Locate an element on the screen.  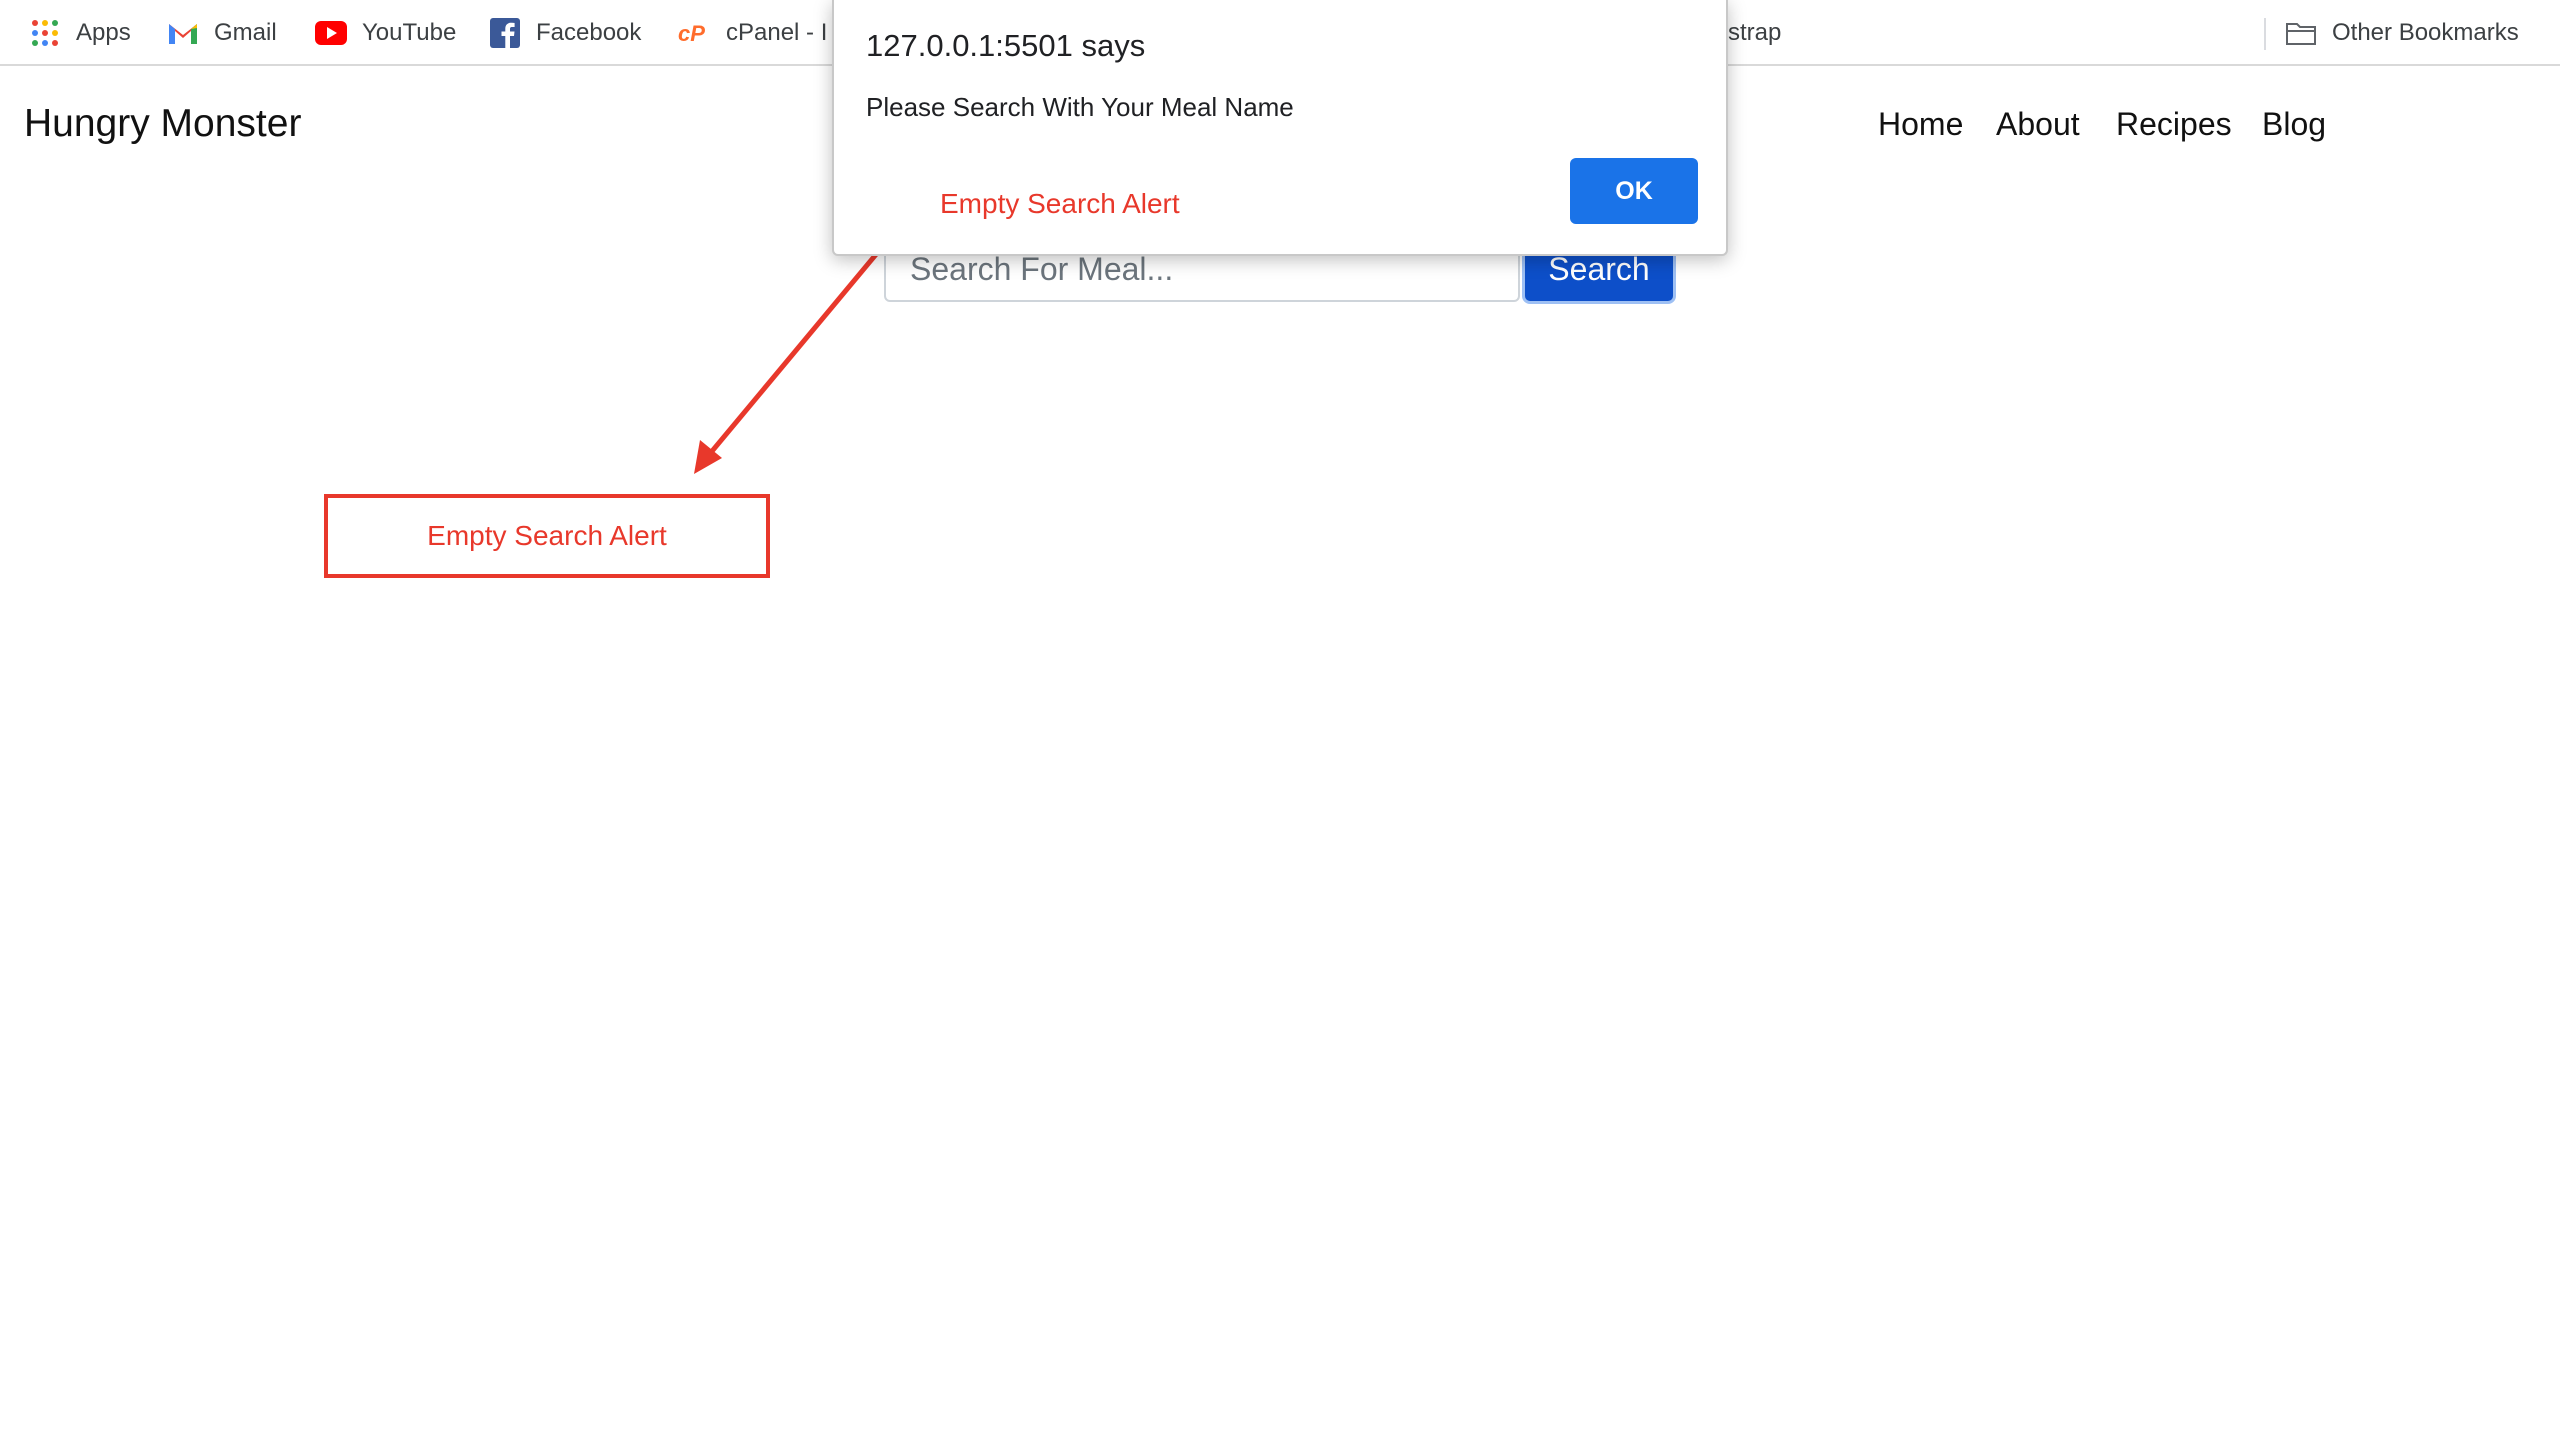
dialog-ok-button: OK is located at coordinates (1634, 191).